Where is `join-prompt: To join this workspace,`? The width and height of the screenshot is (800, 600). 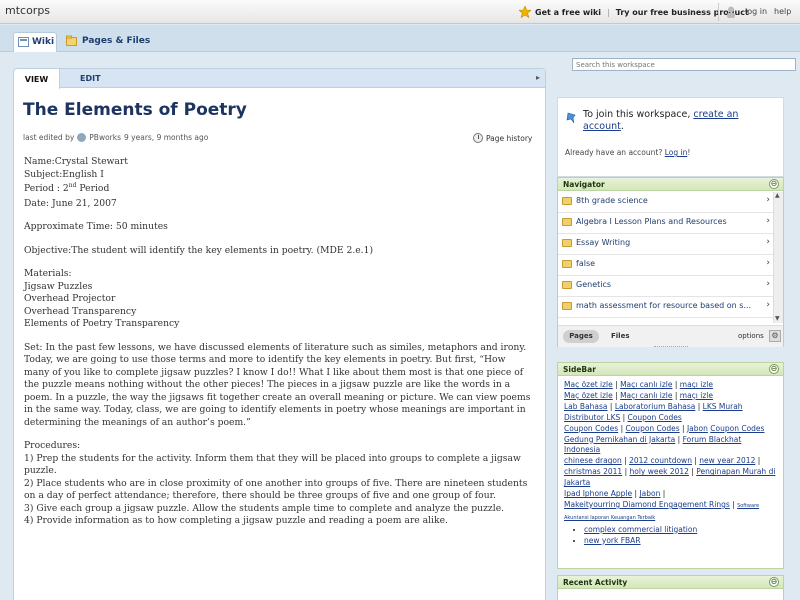
join-prompt: To join this workspace, is located at coordinates (637, 114).